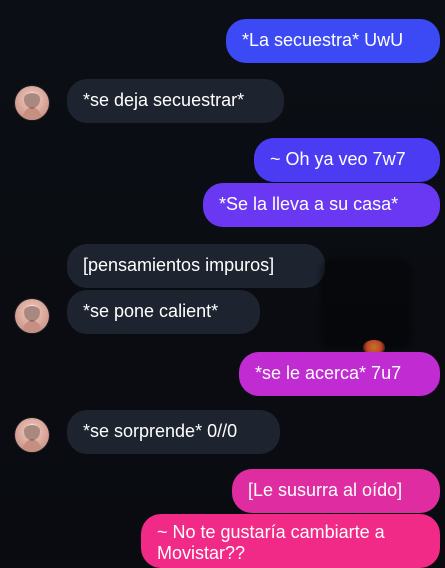 Image resolution: width=445 pixels, height=568 pixels. I want to click on message-text: *Se la lleva a su casa*, so click(309, 204).